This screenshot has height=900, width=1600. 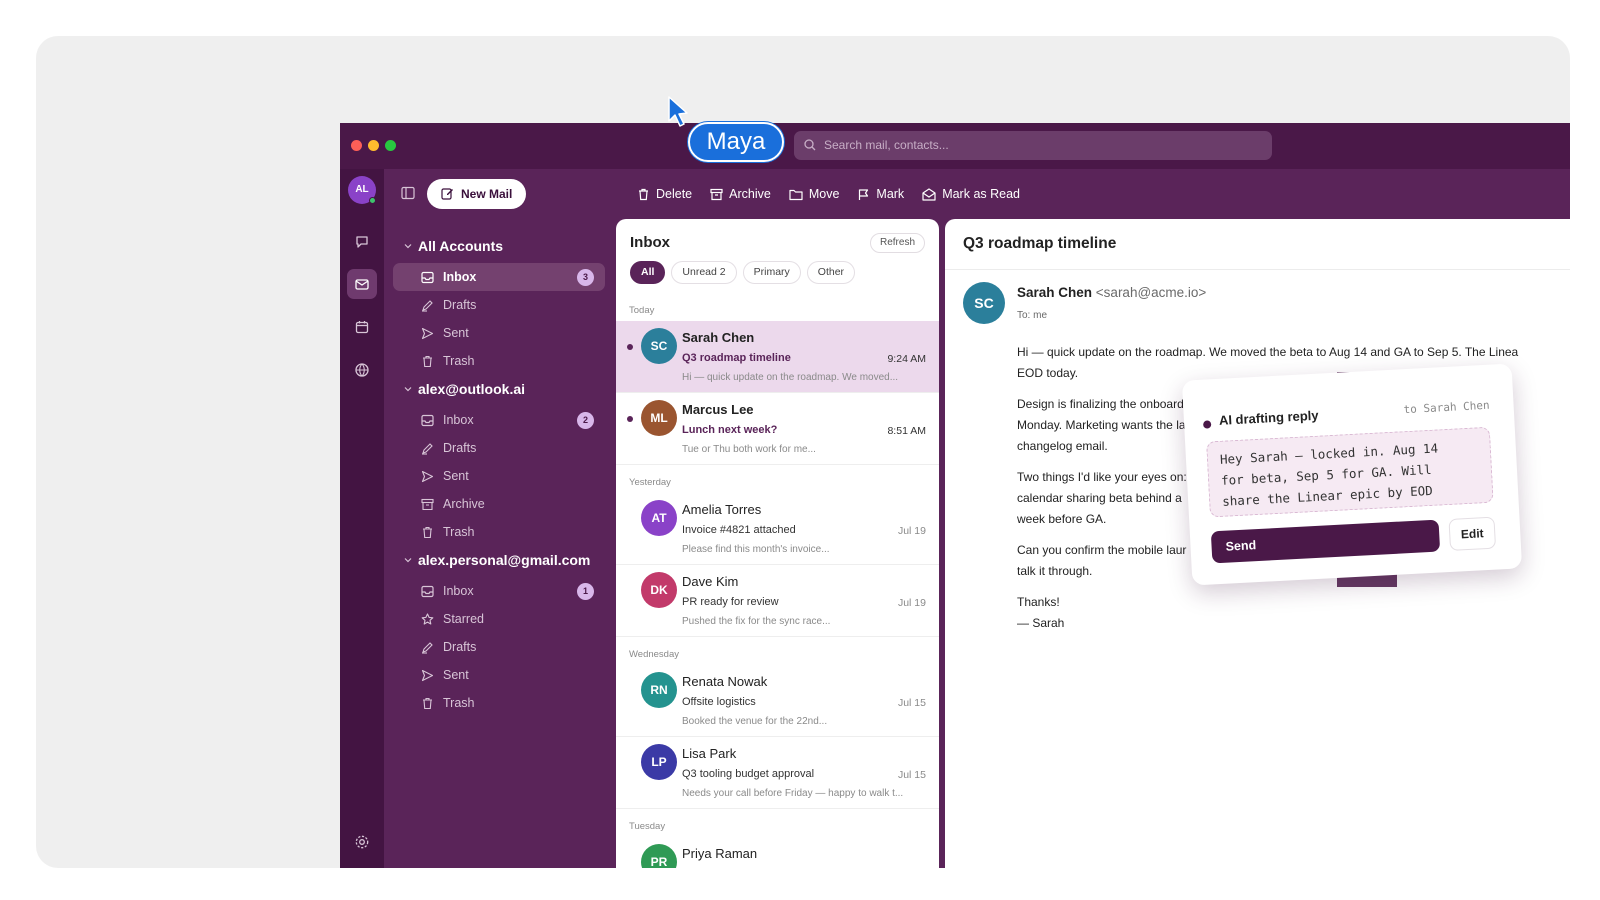 I want to click on unread-badge: 1, so click(x=585, y=591).